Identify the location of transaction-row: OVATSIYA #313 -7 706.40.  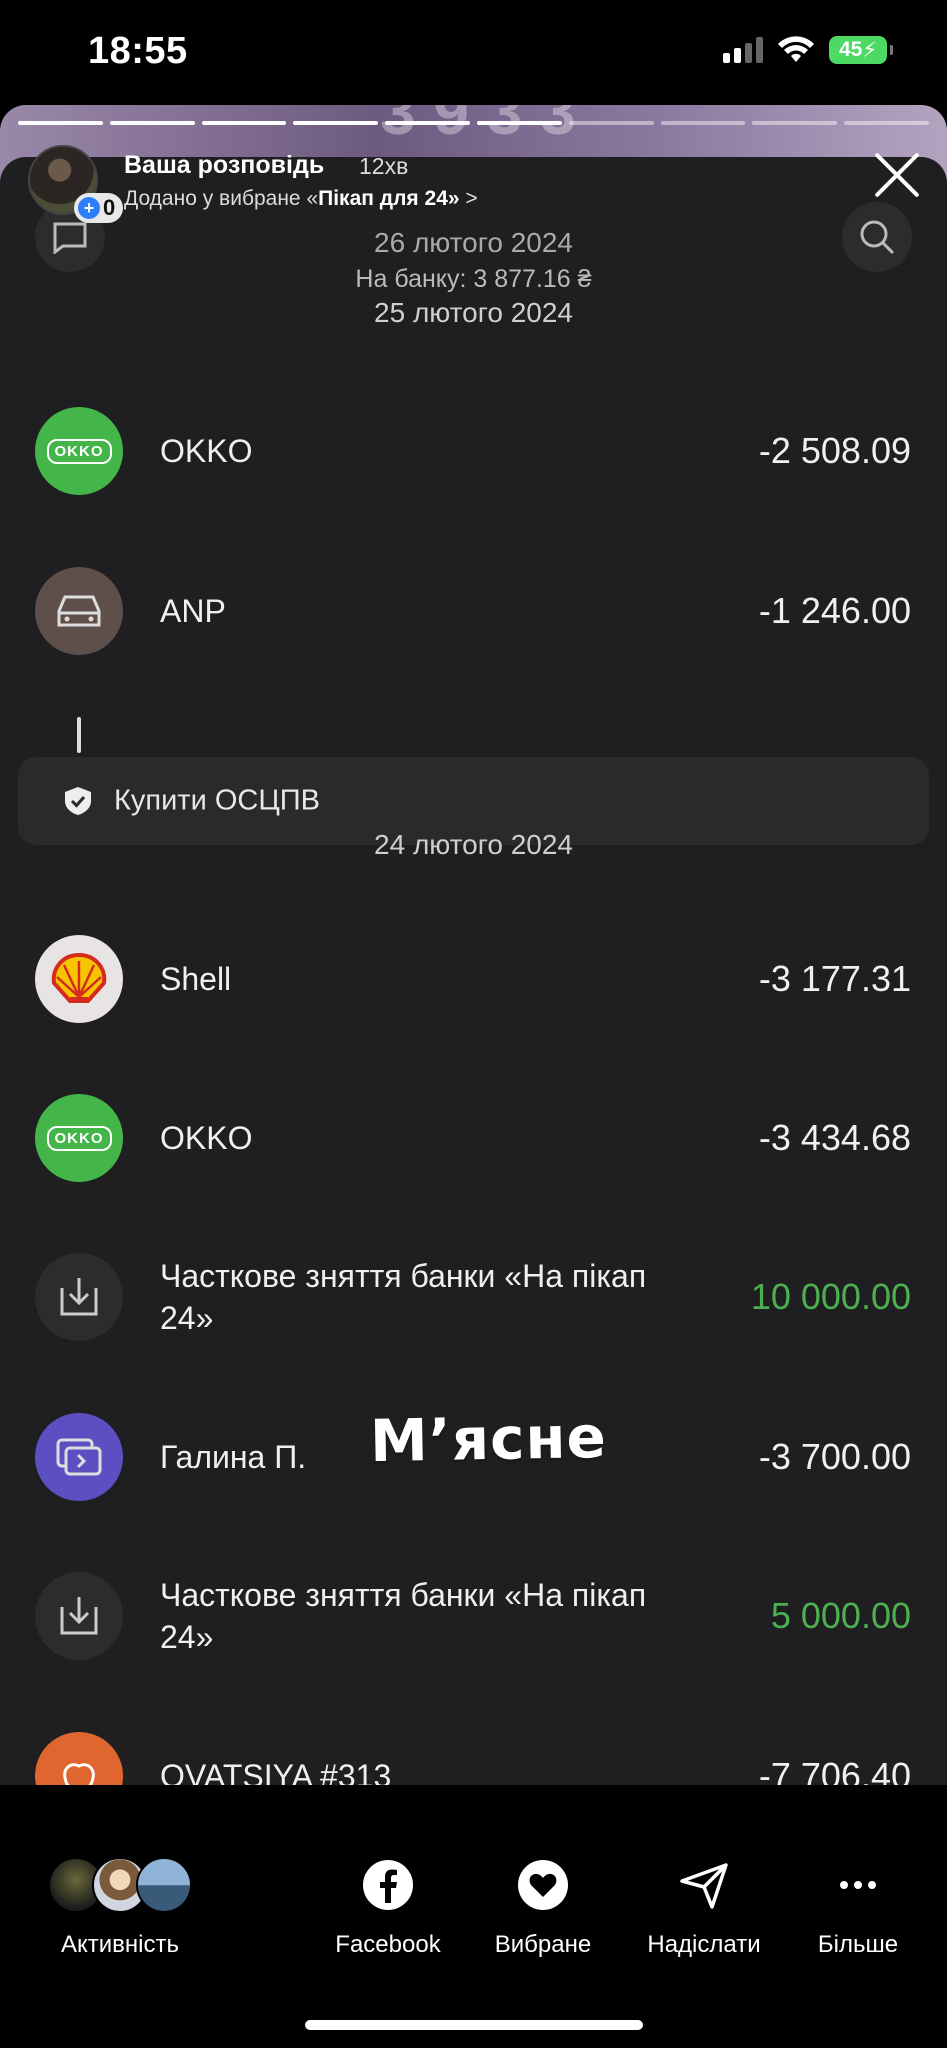
(473, 1758).